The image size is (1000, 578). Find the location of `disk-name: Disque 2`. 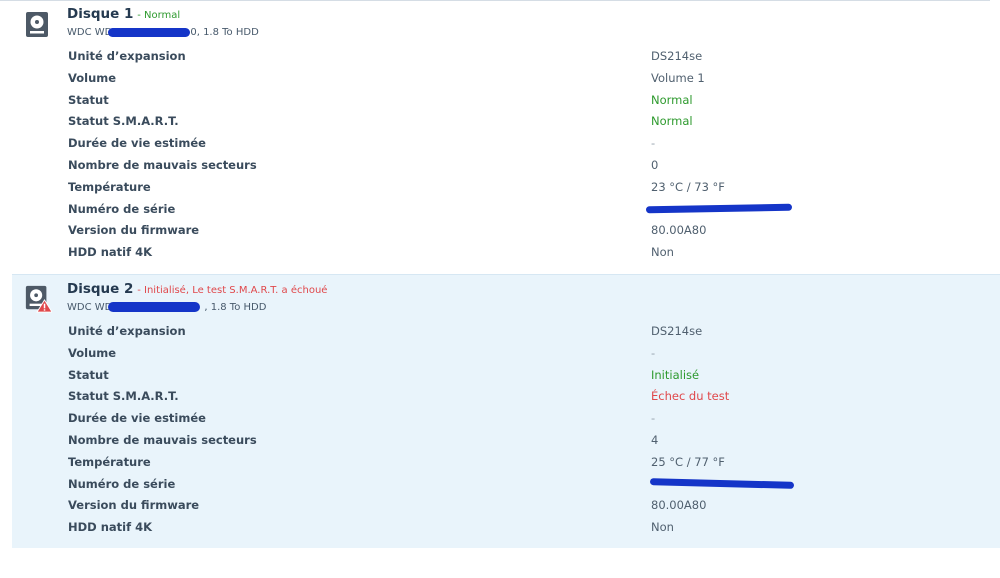

disk-name: Disque 2 is located at coordinates (100, 289).